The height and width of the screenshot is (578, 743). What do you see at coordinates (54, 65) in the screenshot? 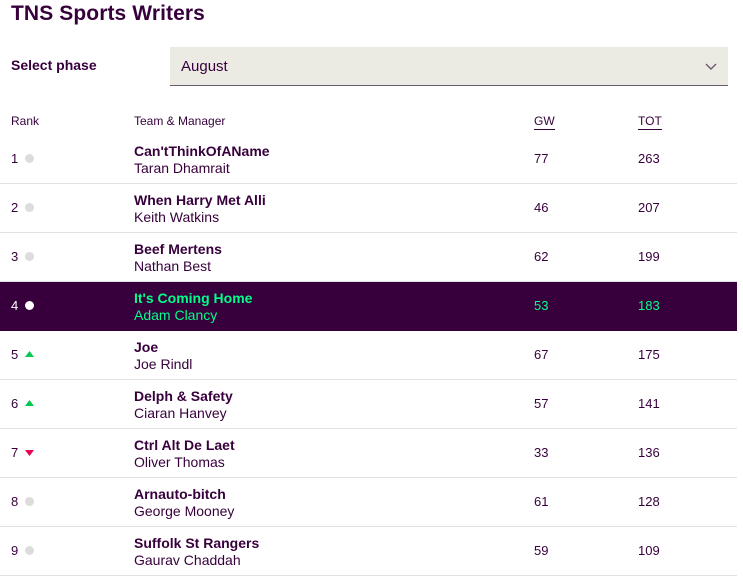
I see `phase-label: Select phase` at bounding box center [54, 65].